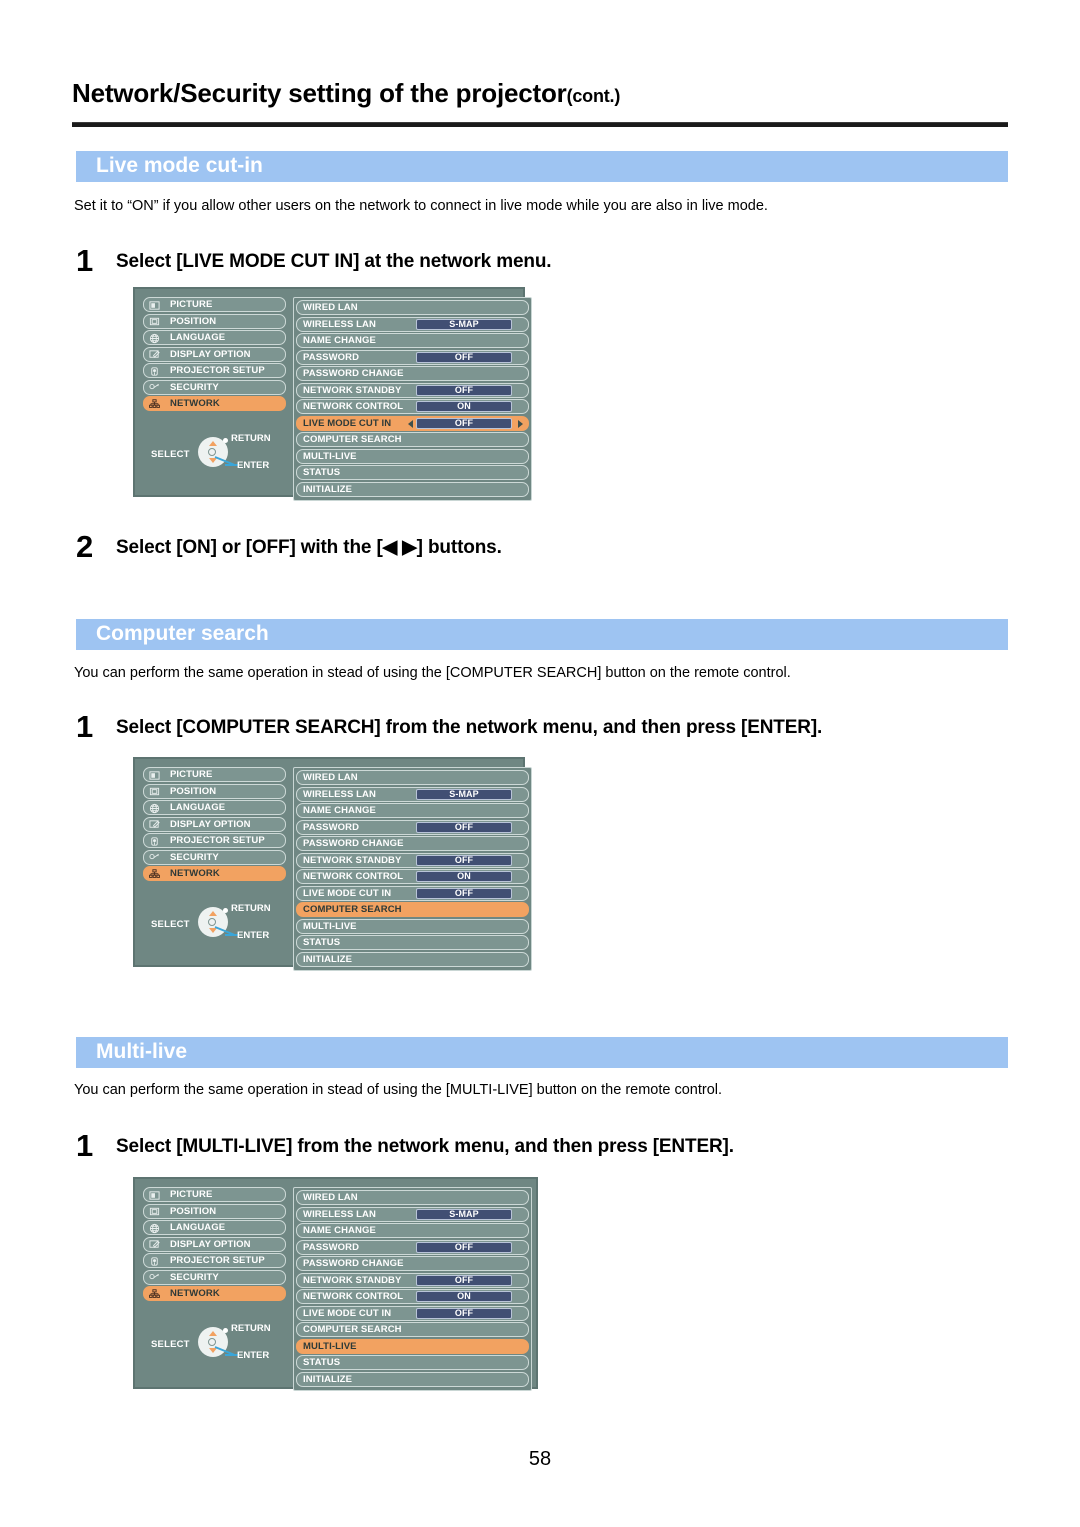 This screenshot has width=1080, height=1527. I want to click on osd-menu-row-label: PASSWORD CHANGE, so click(353, 843).